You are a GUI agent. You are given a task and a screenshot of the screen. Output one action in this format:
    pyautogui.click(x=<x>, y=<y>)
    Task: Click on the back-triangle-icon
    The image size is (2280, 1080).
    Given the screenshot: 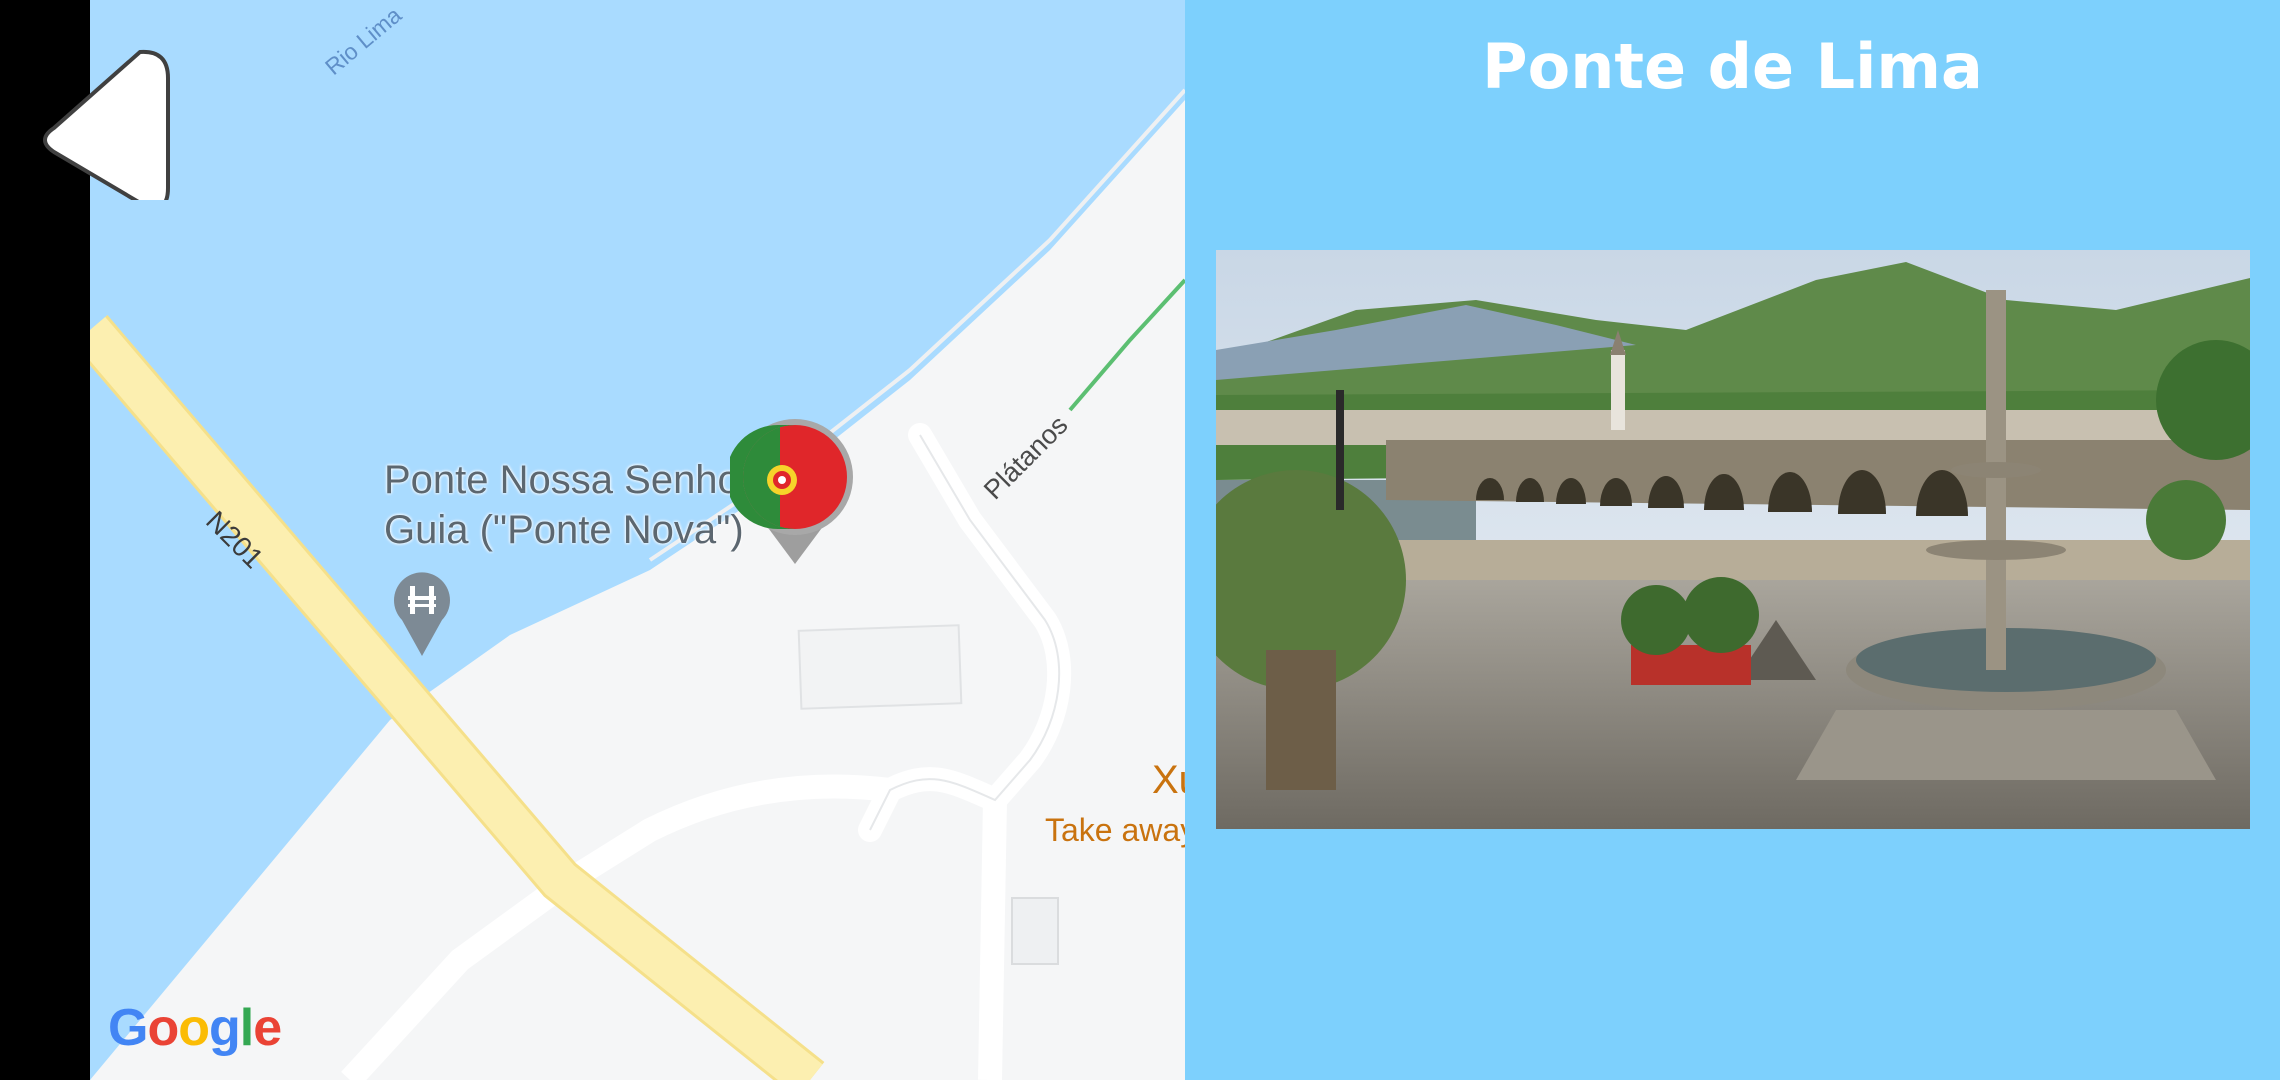 What is the action you would take?
    pyautogui.click(x=106, y=124)
    